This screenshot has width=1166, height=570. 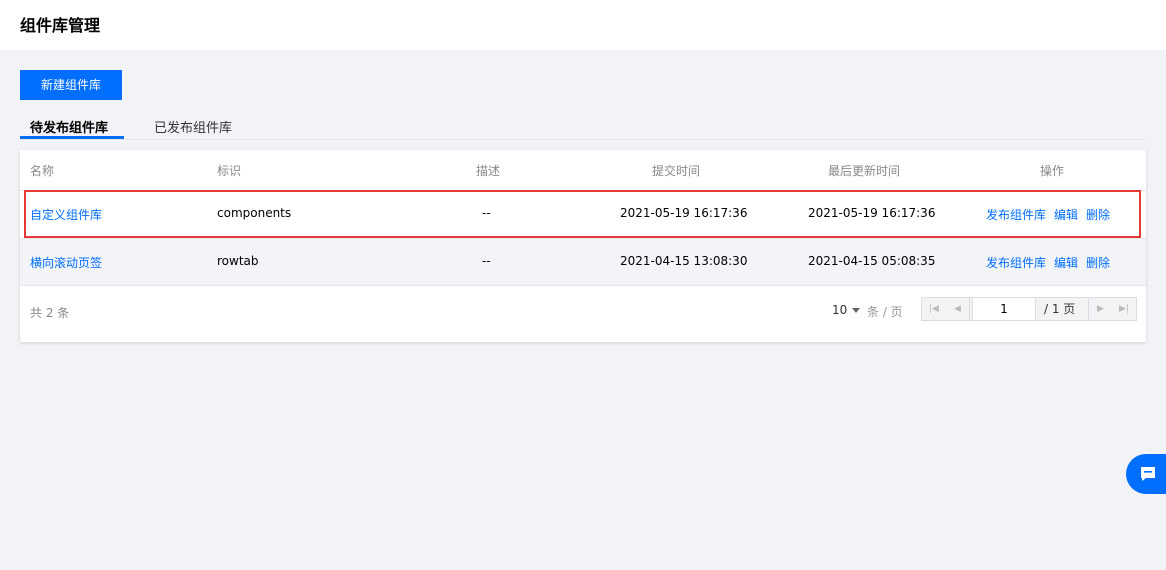 I want to click on row-submitted-time: 2021-04-15 13:08:30, so click(x=684, y=261).